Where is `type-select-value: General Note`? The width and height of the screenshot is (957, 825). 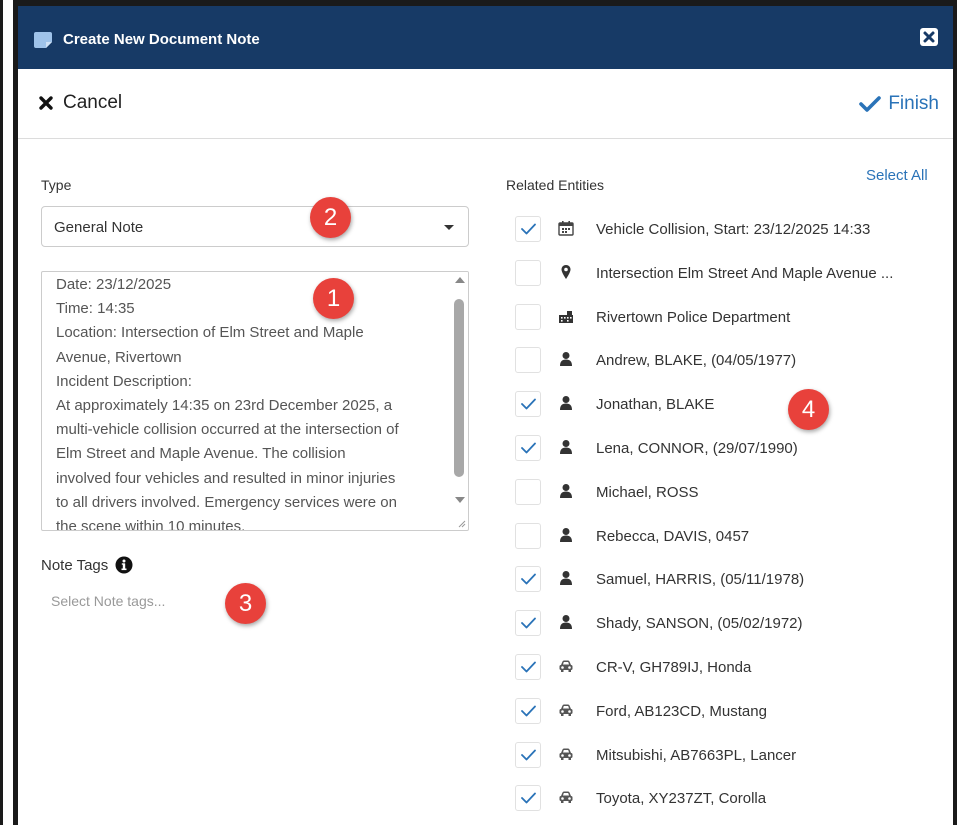
type-select-value: General Note is located at coordinates (99, 227).